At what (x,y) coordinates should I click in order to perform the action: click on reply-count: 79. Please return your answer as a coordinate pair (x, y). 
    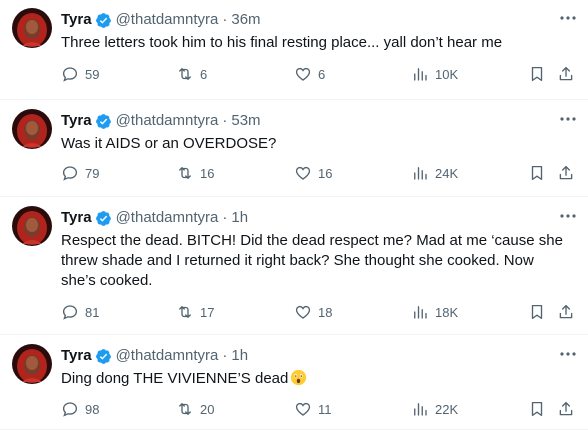
    Looking at the image, I should click on (92, 173).